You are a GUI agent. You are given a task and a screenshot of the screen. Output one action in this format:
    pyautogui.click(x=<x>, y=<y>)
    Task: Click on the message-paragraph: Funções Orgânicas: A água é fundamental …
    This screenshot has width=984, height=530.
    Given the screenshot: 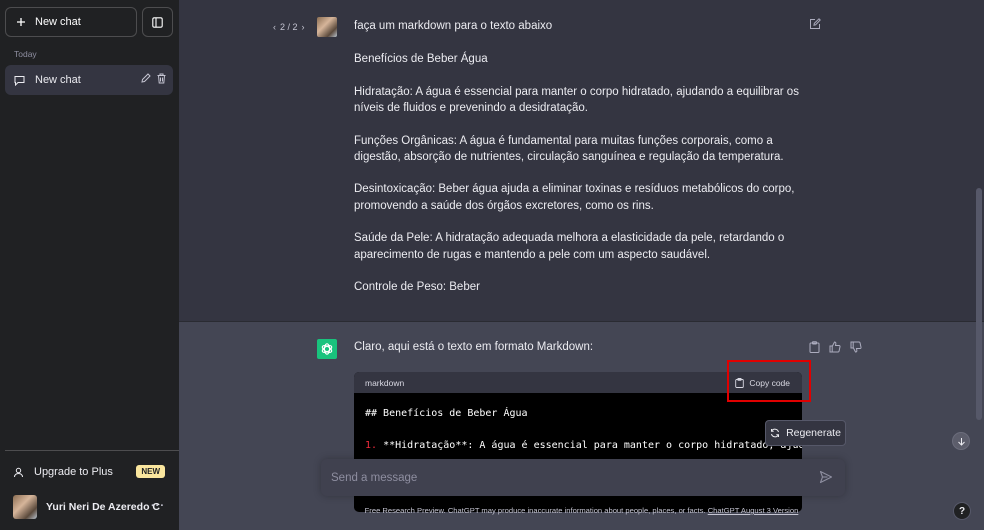 What is the action you would take?
    pyautogui.click(x=569, y=149)
    